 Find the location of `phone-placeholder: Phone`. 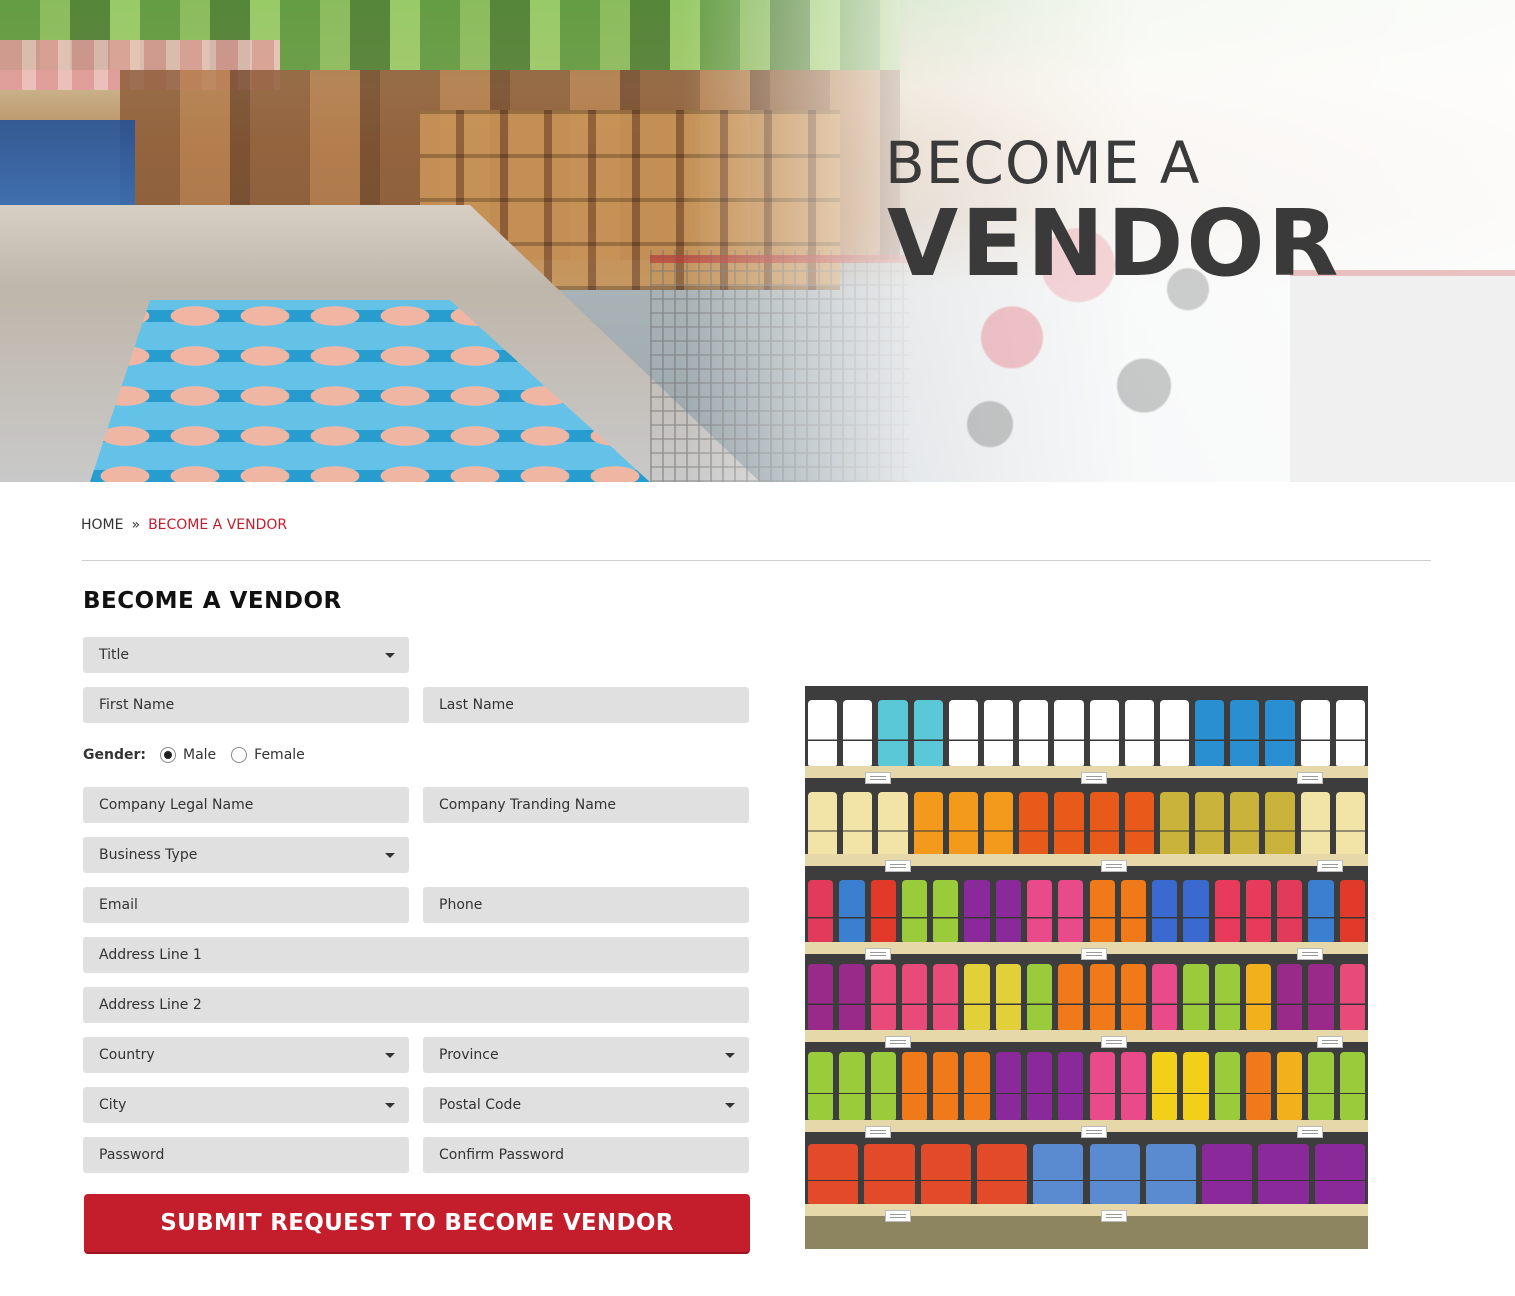

phone-placeholder: Phone is located at coordinates (461, 905).